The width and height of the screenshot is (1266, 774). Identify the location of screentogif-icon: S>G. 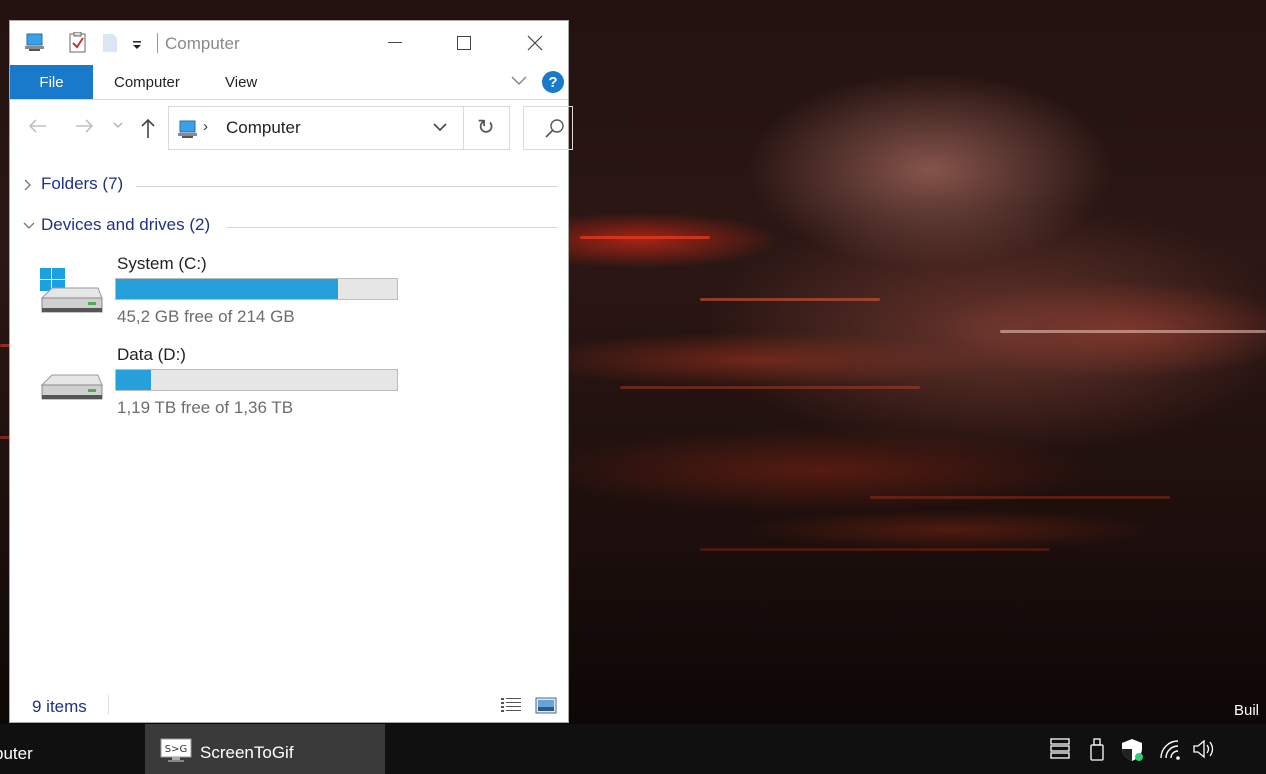
(176, 752).